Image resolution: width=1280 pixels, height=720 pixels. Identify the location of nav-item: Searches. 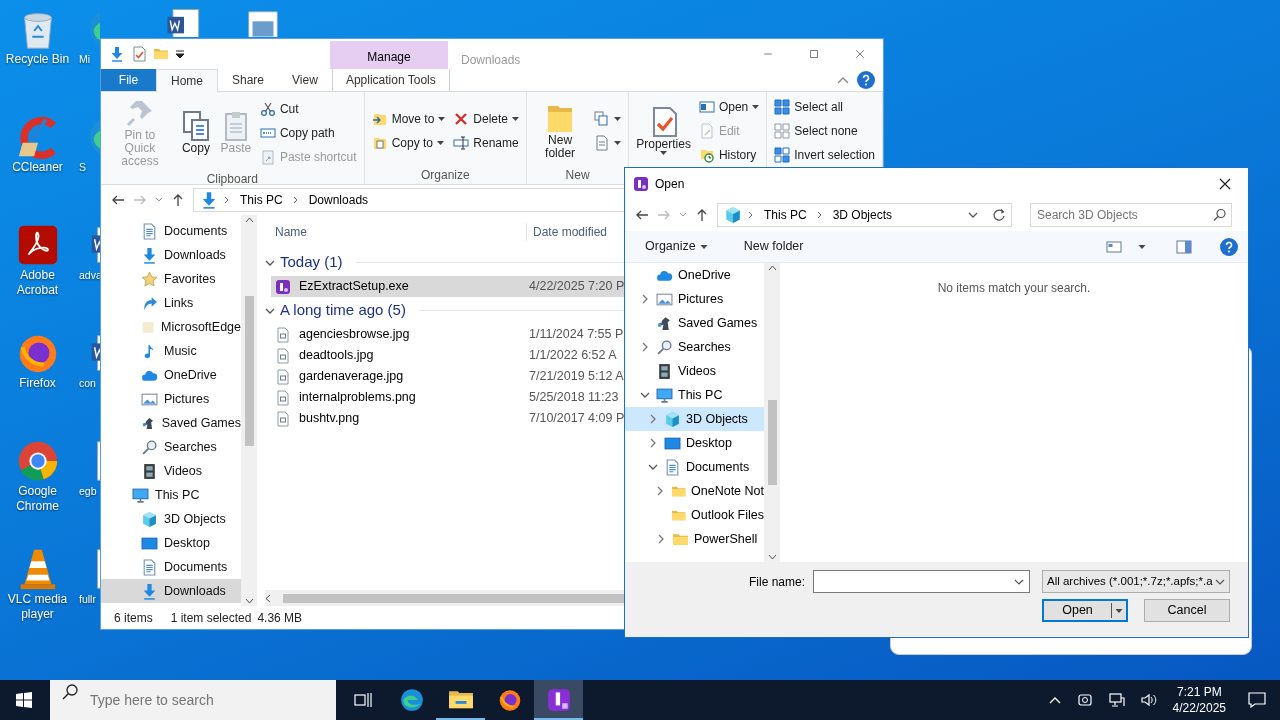
(171, 447).